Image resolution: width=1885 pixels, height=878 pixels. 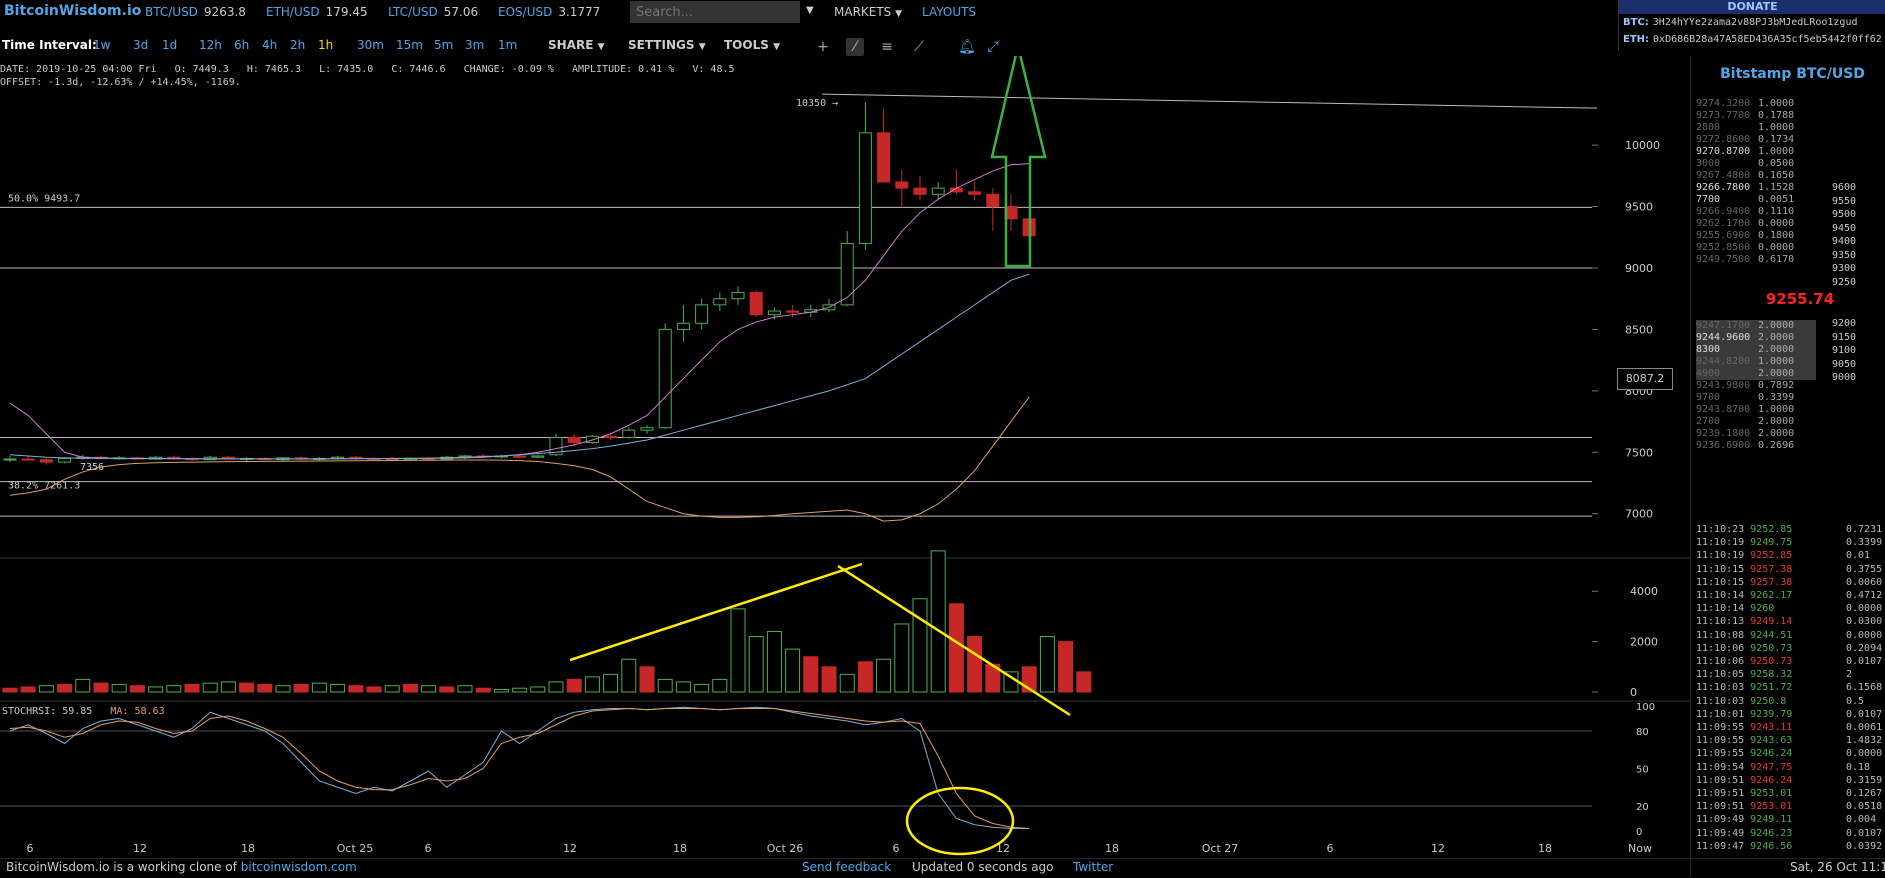 What do you see at coordinates (949, 12) in the screenshot?
I see `layouts-link: LAYOUTS` at bounding box center [949, 12].